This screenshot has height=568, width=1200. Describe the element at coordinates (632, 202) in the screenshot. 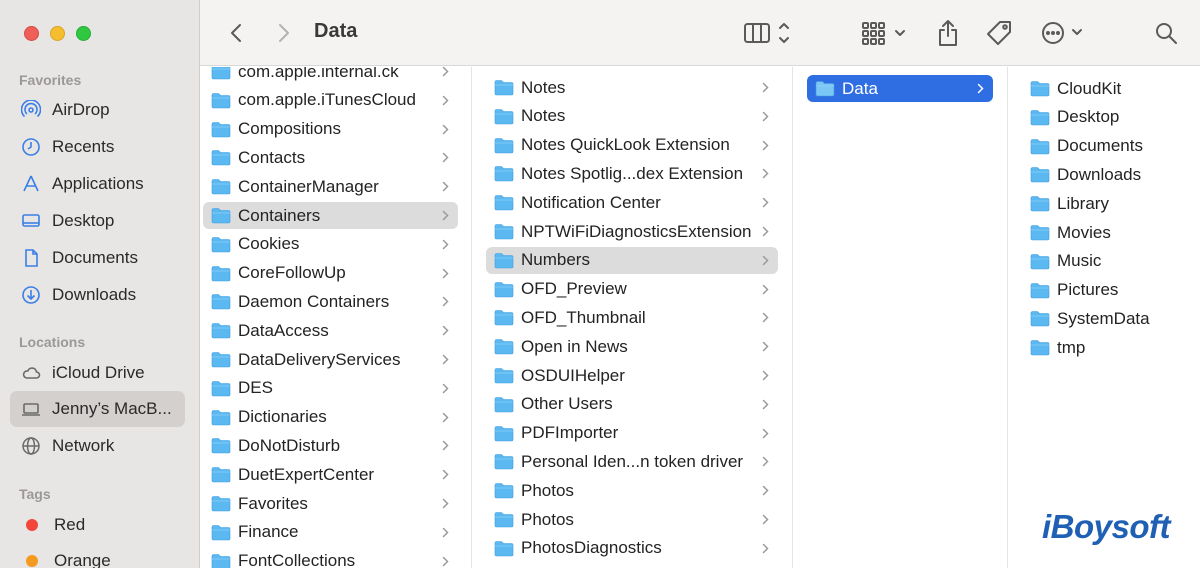

I see `list-item: Notification Center` at that location.